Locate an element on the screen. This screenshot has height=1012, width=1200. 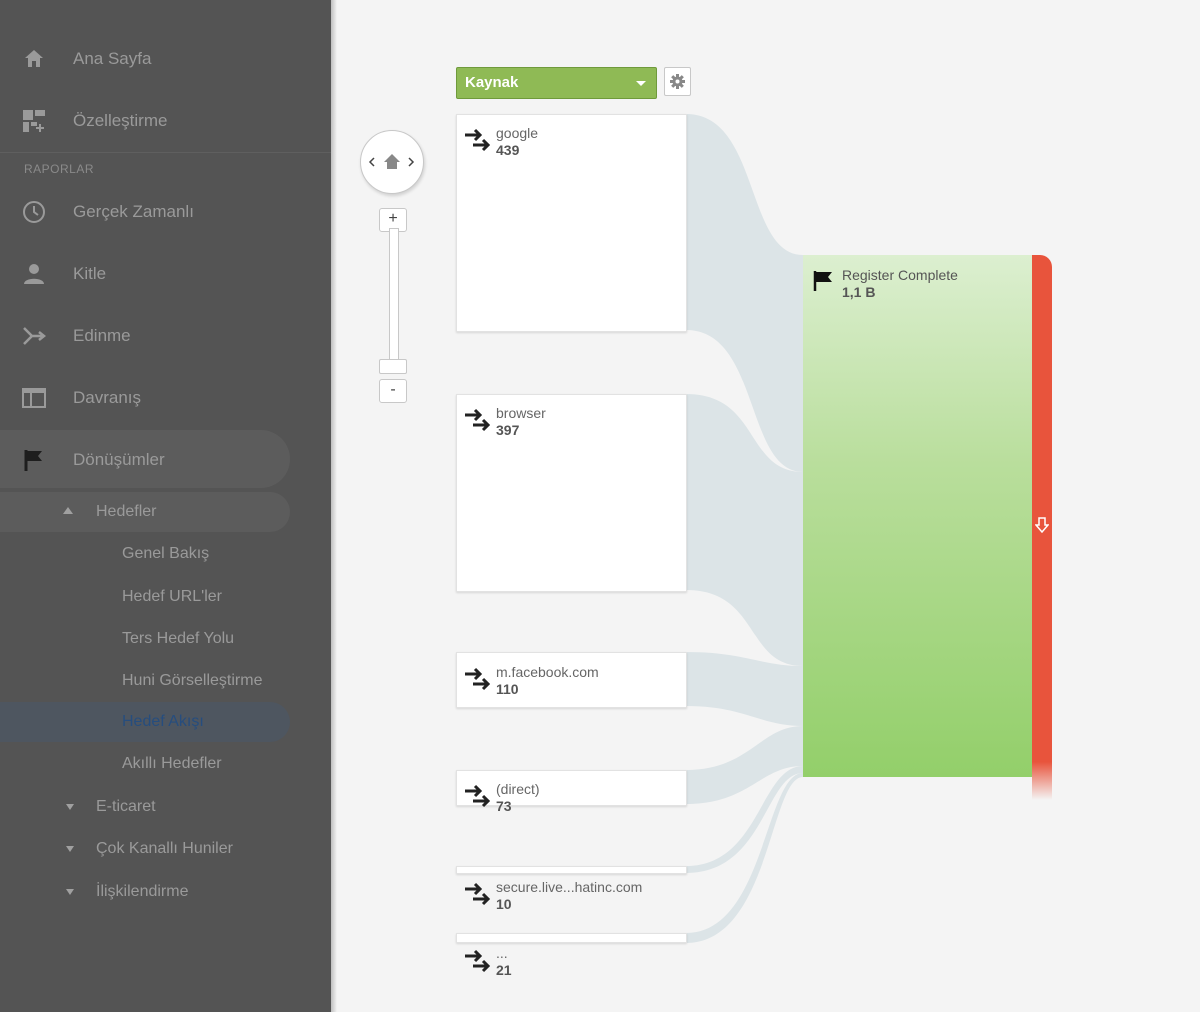
dropoff-arrow-icon is located at coordinates (1042, 525).